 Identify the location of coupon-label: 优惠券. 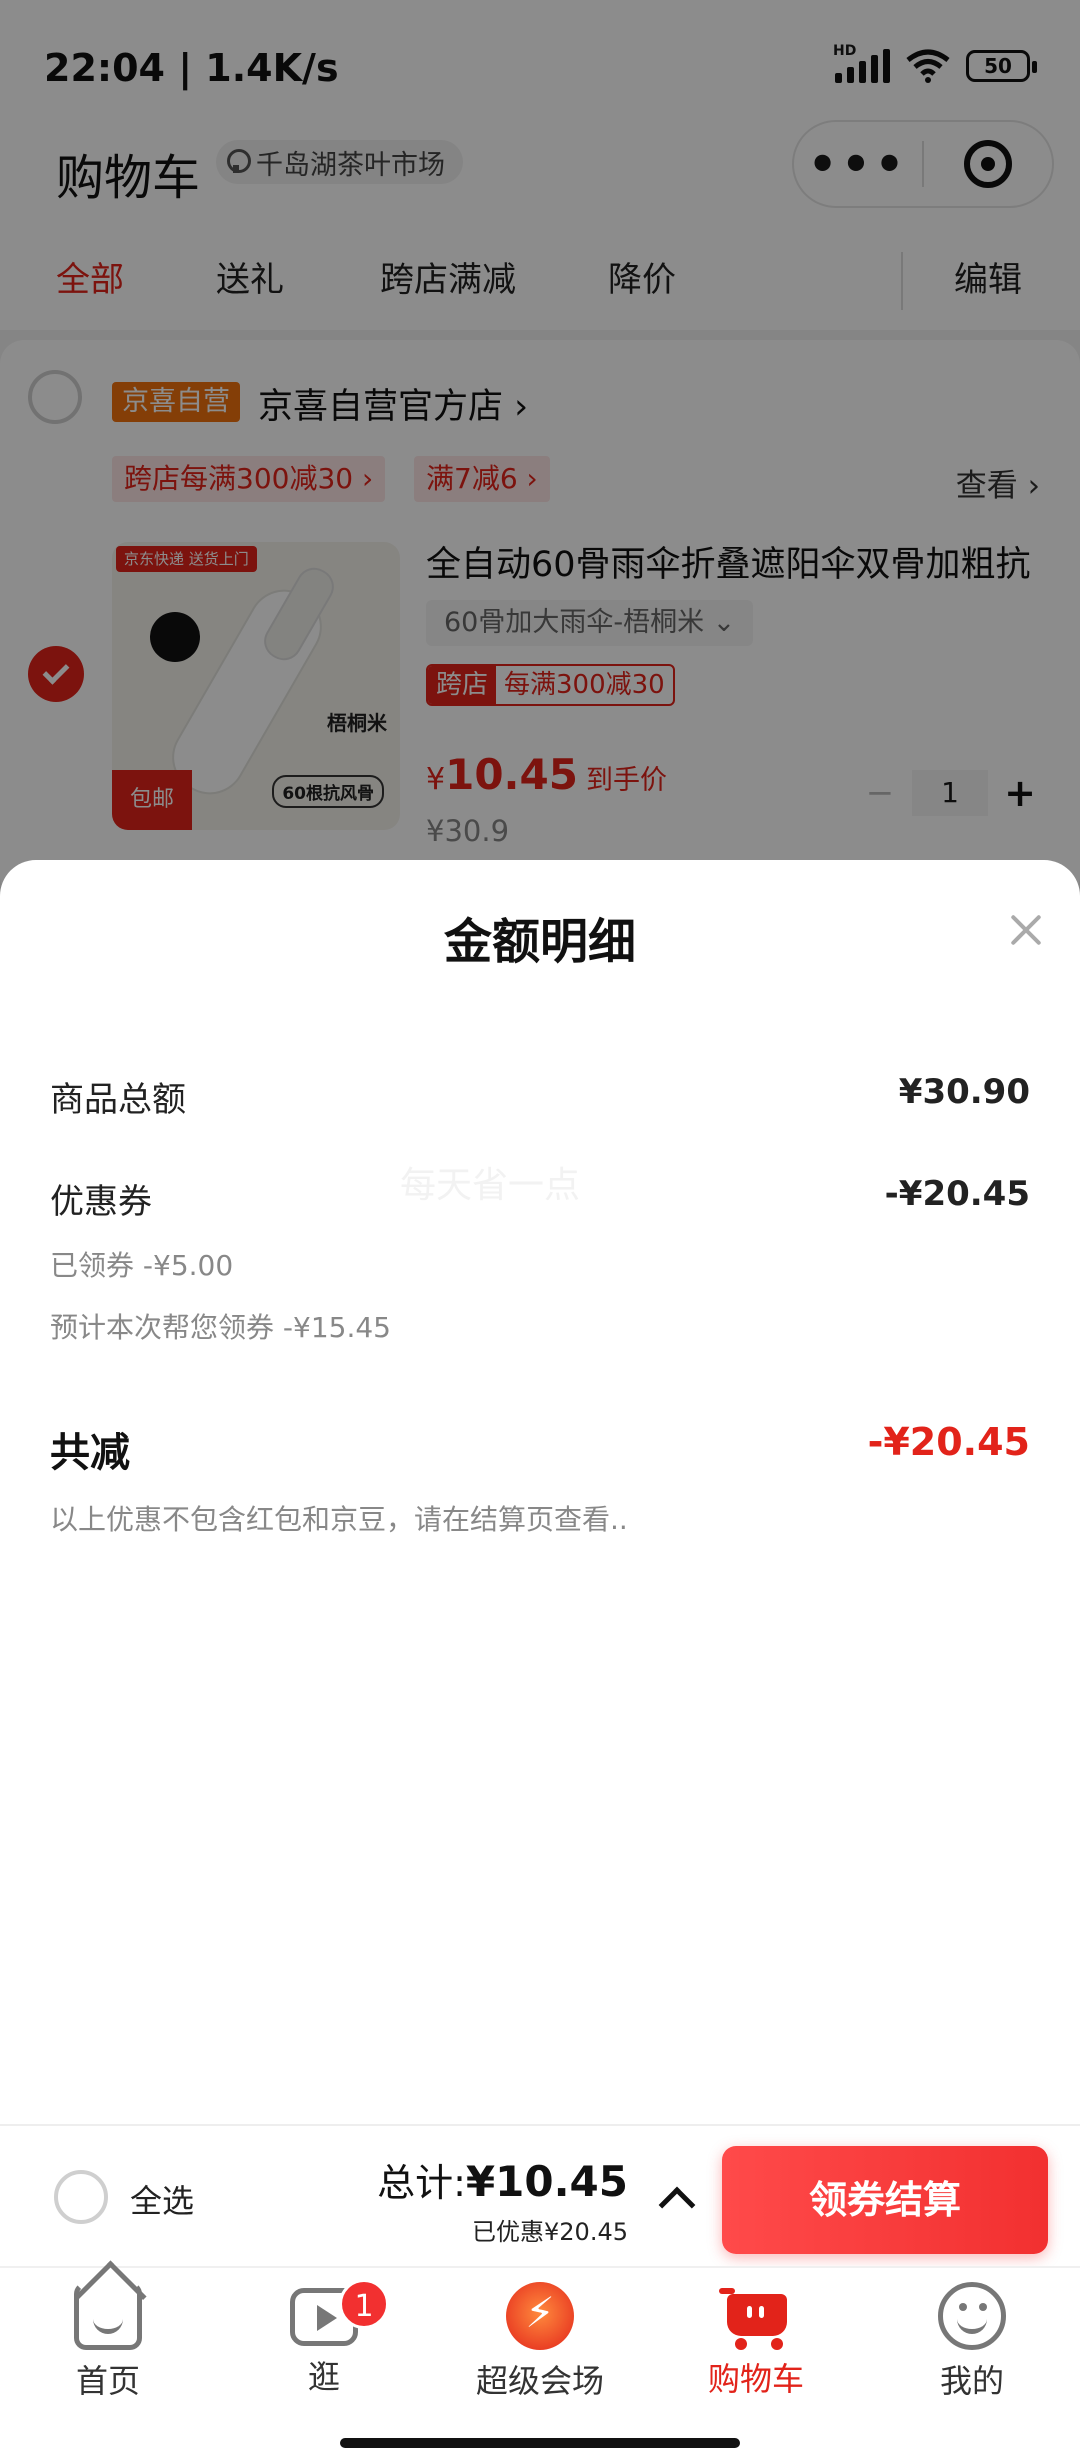
(101, 1202).